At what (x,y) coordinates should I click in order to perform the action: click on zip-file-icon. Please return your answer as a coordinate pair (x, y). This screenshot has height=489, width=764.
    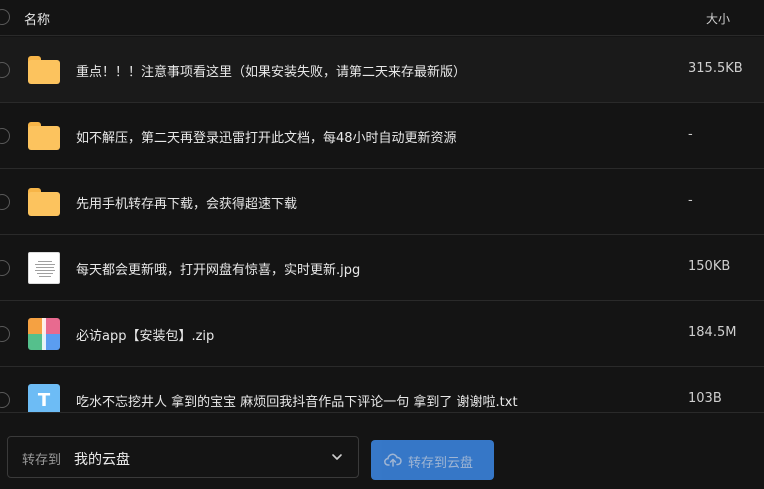
    Looking at the image, I should click on (44, 334).